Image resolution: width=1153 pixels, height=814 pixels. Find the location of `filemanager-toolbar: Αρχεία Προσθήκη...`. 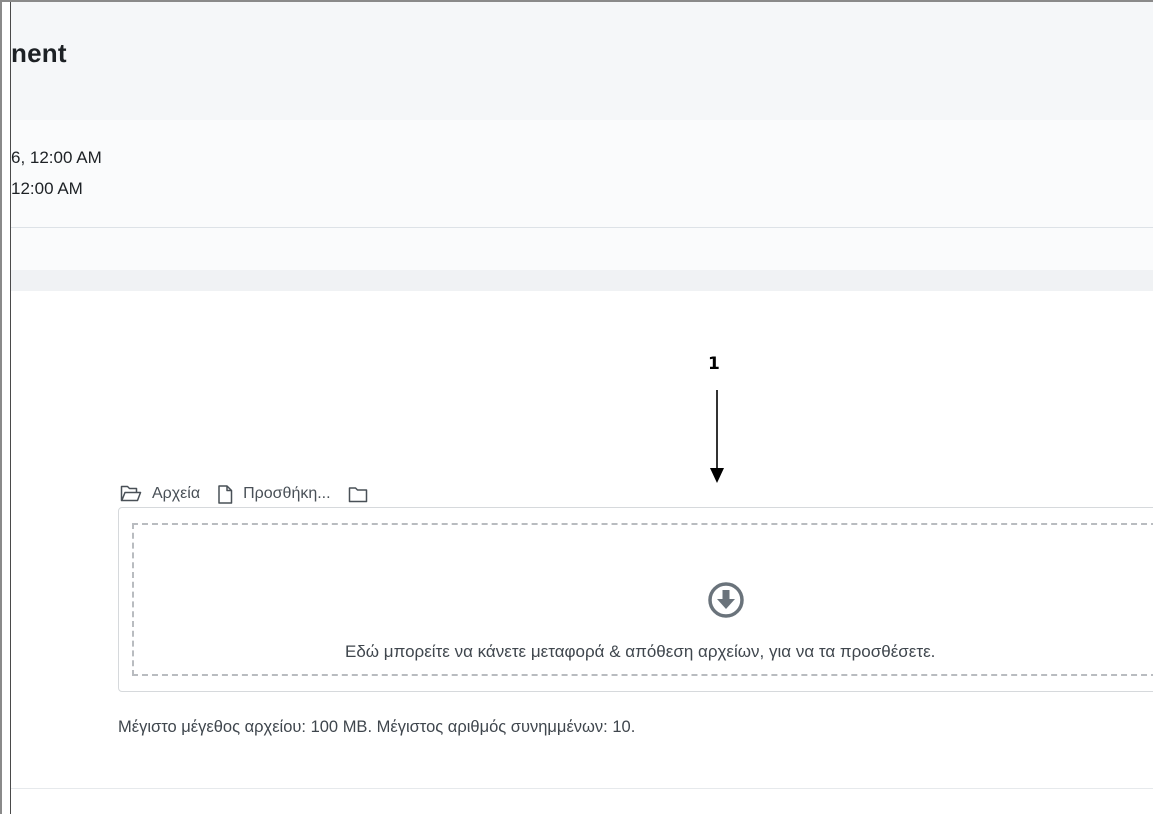

filemanager-toolbar: Αρχεία Προσθήκη... is located at coordinates (257, 494).